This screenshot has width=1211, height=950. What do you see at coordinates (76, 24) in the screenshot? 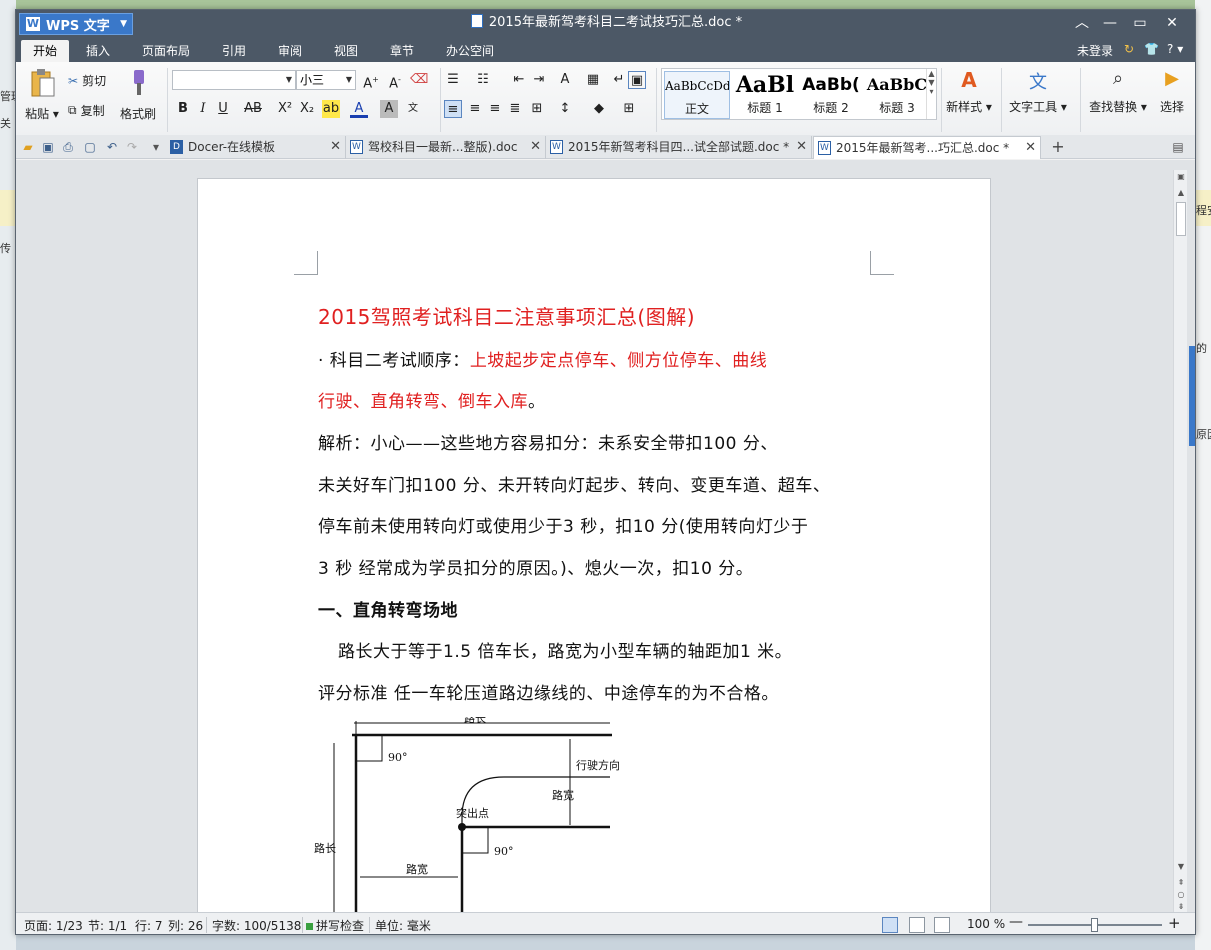
I see `wps-menu-button: W WPS 文字 ▼` at bounding box center [76, 24].